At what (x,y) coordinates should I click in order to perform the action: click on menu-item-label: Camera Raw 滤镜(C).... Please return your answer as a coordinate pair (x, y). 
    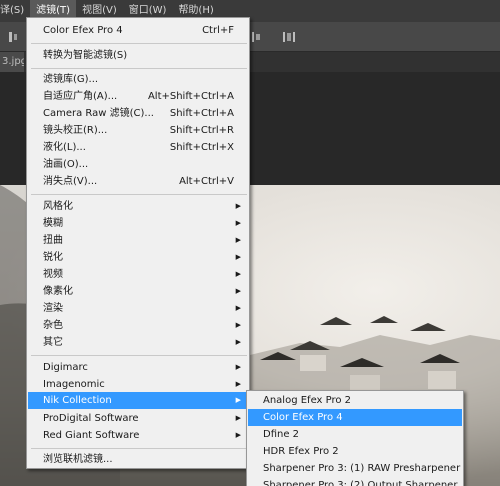
    Looking at the image, I should click on (98, 113).